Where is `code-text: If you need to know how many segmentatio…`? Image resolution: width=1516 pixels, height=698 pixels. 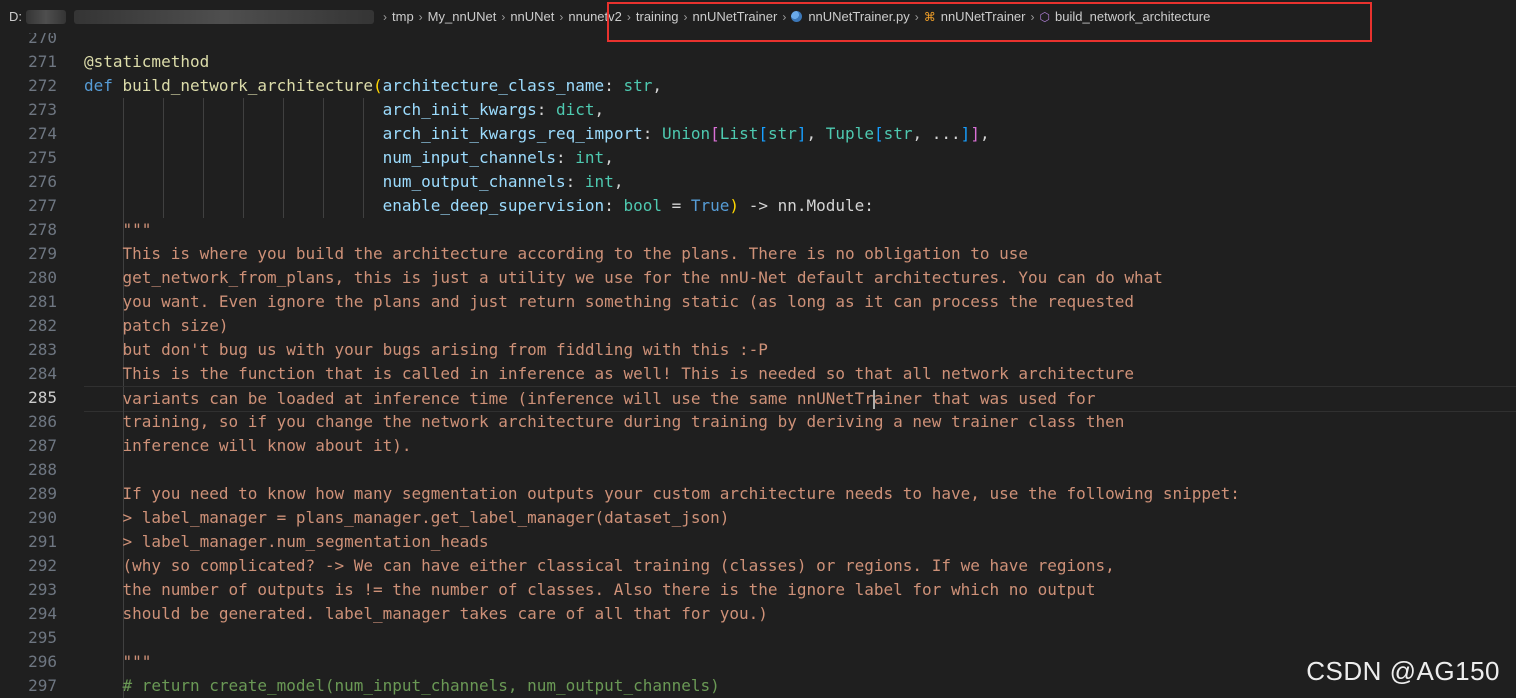
code-text: If you need to know how many segmentatio… is located at coordinates (662, 494).